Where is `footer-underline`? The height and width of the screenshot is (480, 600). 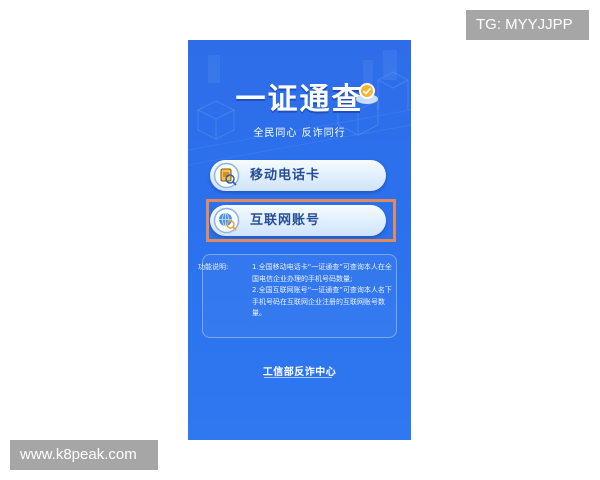
footer-underline is located at coordinates (298, 377).